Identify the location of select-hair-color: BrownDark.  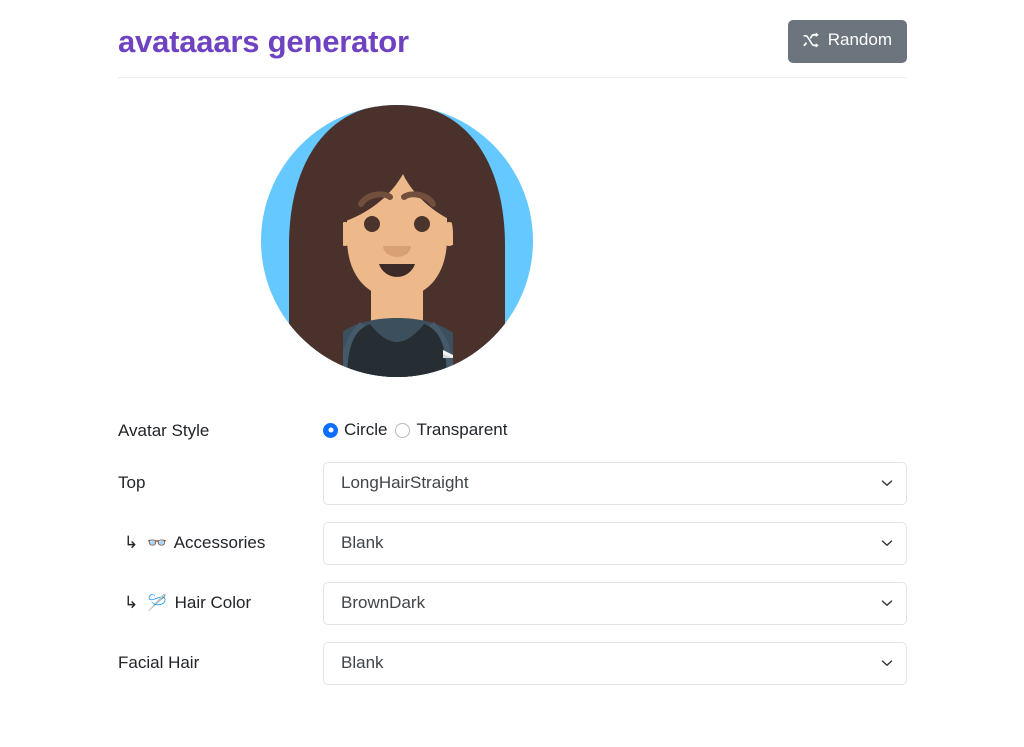
(615, 603).